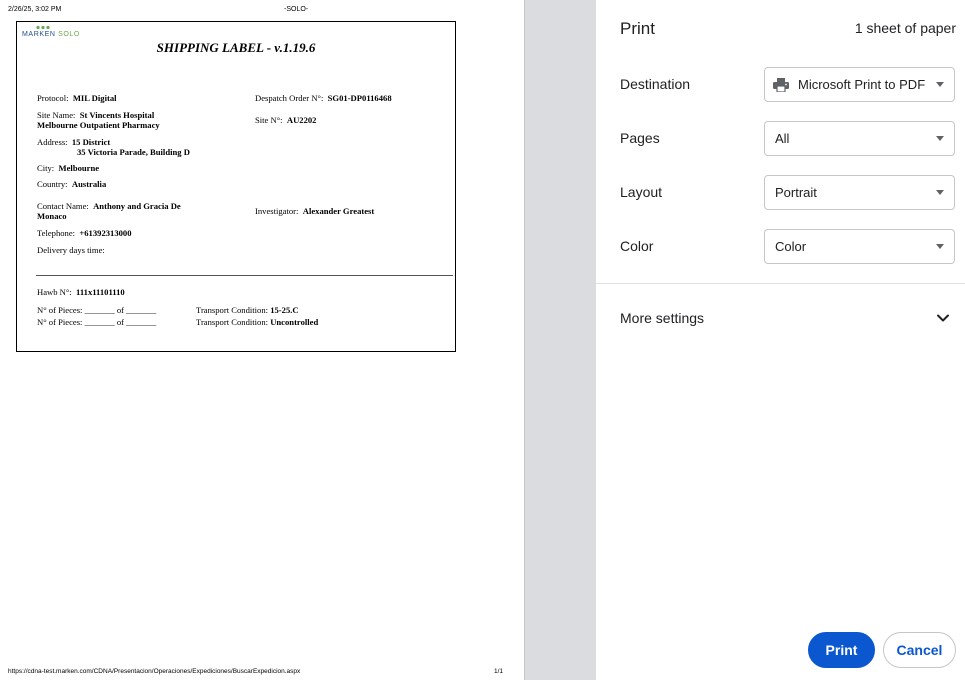 The image size is (965, 680). What do you see at coordinates (637, 246) in the screenshot?
I see `color-label: Color` at bounding box center [637, 246].